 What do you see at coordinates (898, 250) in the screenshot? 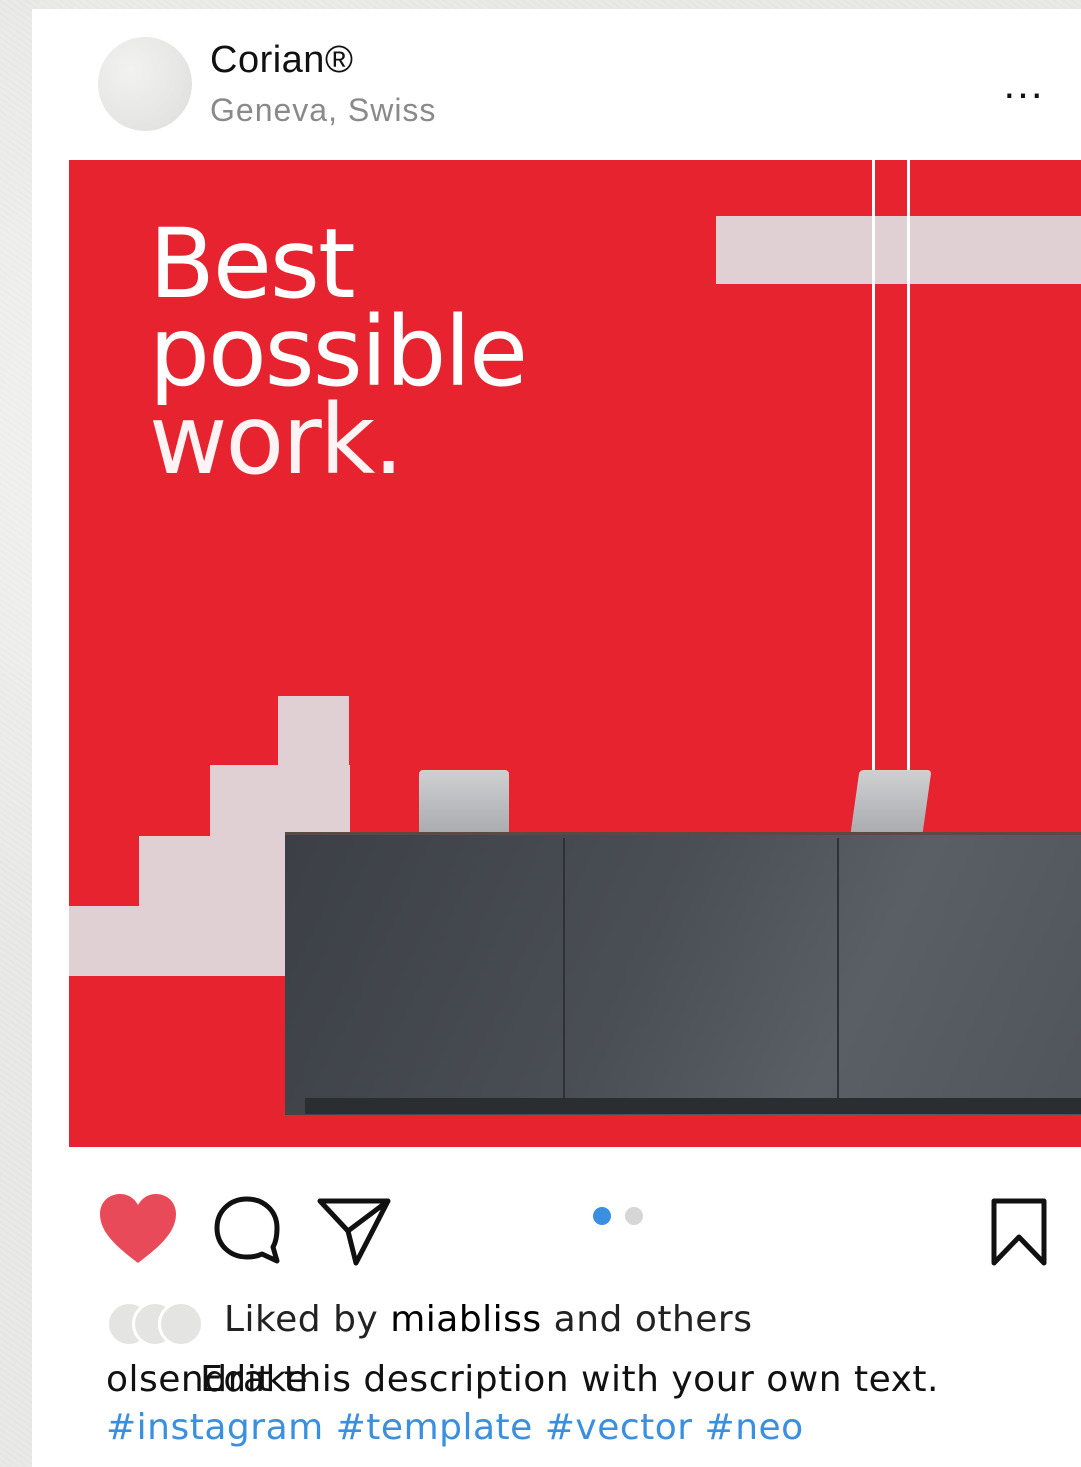
I see `decorative-bar` at bounding box center [898, 250].